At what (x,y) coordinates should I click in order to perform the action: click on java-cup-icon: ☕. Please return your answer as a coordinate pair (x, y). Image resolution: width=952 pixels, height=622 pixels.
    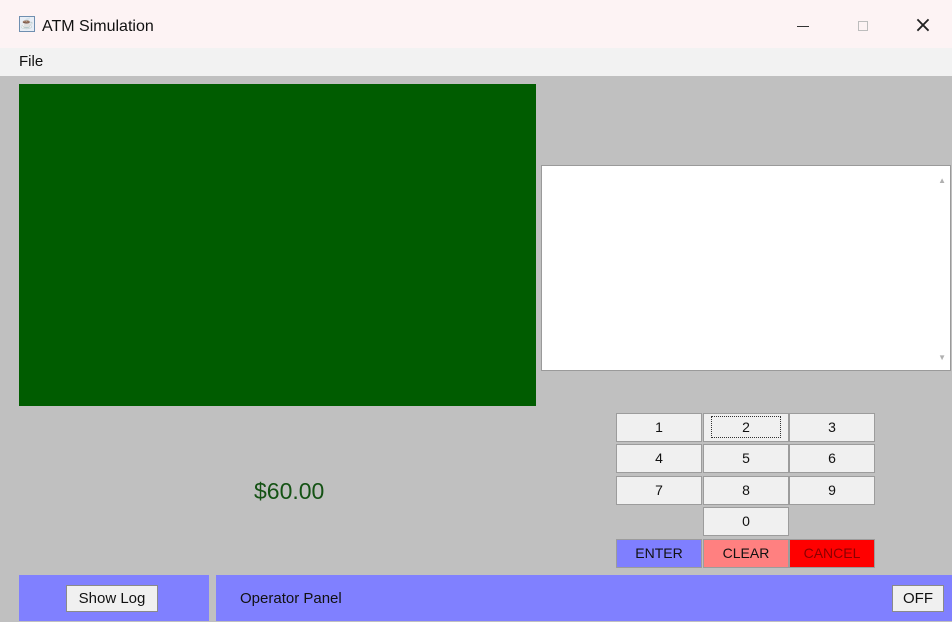
    Looking at the image, I should click on (27, 24).